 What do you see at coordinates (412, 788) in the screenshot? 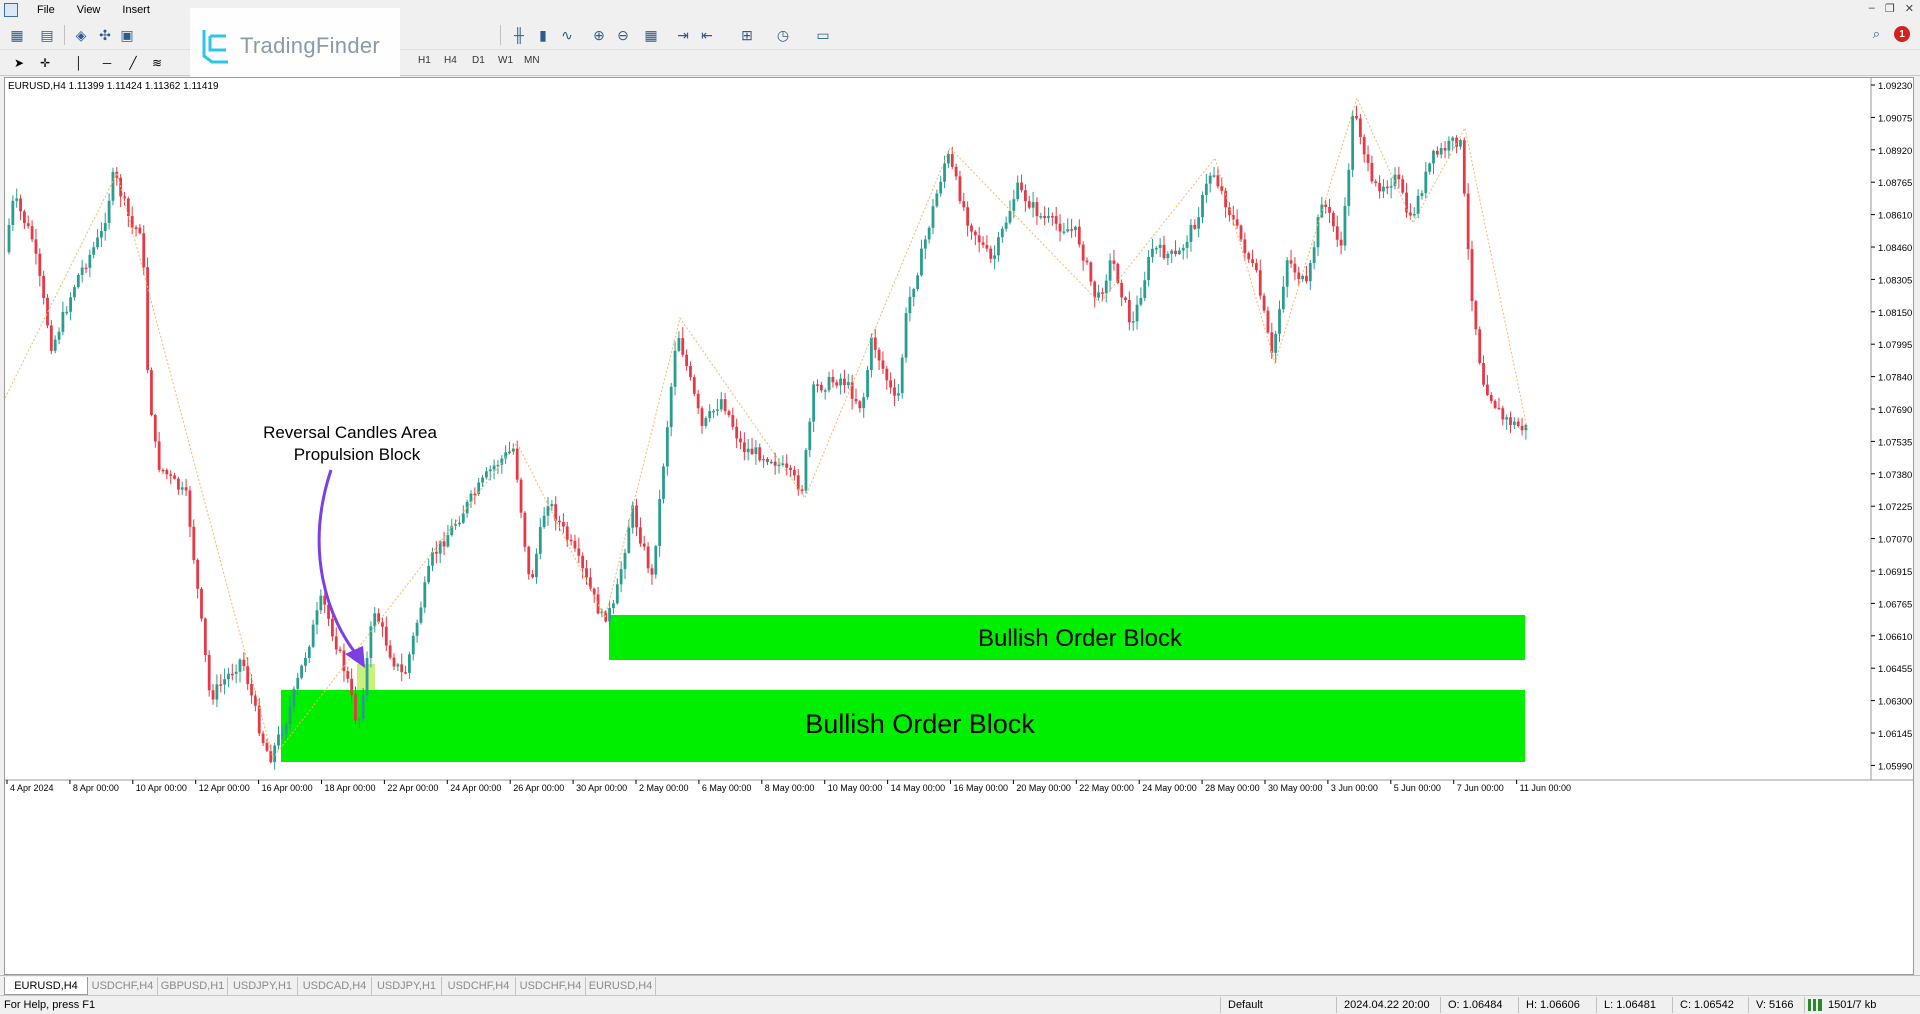
I see `time-tick-label: 22 Apr 00:00` at bounding box center [412, 788].